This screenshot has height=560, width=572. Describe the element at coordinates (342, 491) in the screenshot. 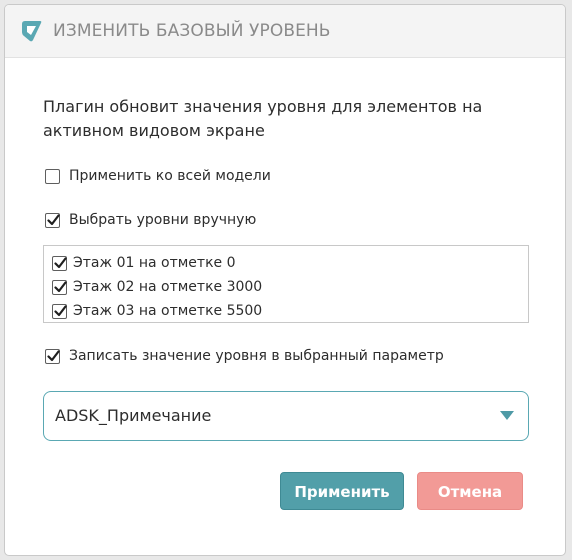

I see `apply-button: Применить` at that location.